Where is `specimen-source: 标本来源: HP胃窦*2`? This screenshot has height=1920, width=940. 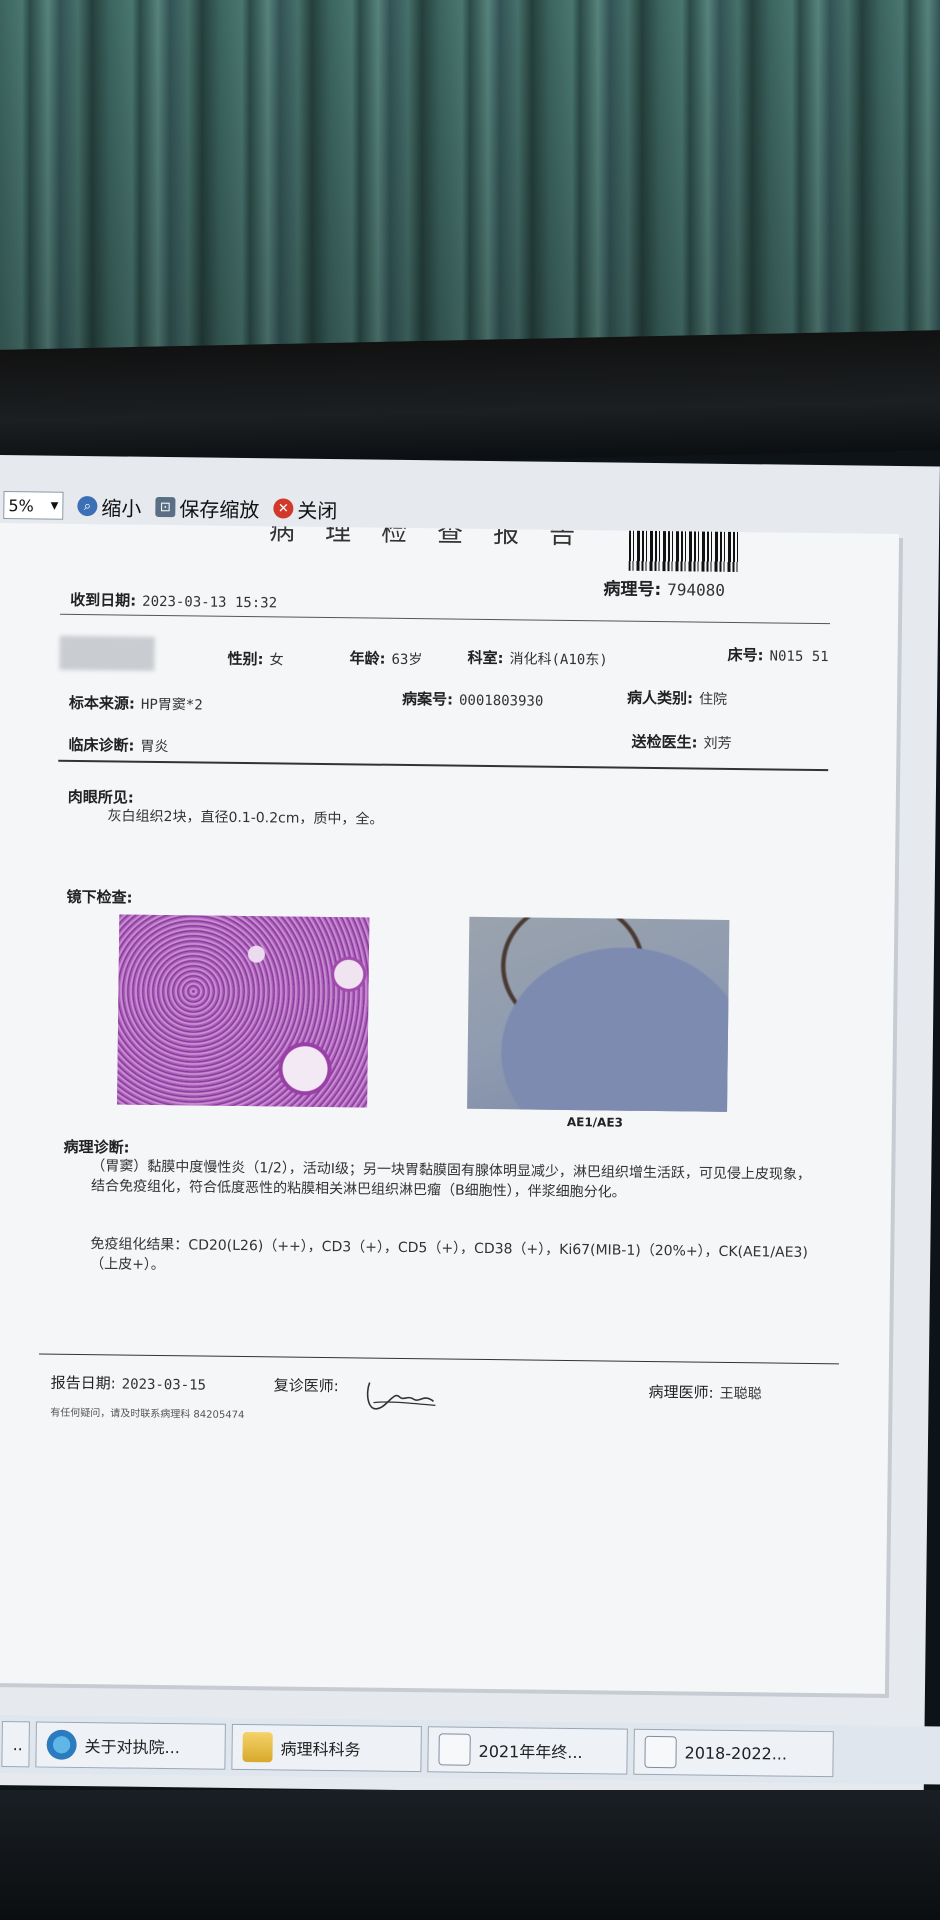
specimen-source: 标本来源: HP胃窦*2 is located at coordinates (135, 703).